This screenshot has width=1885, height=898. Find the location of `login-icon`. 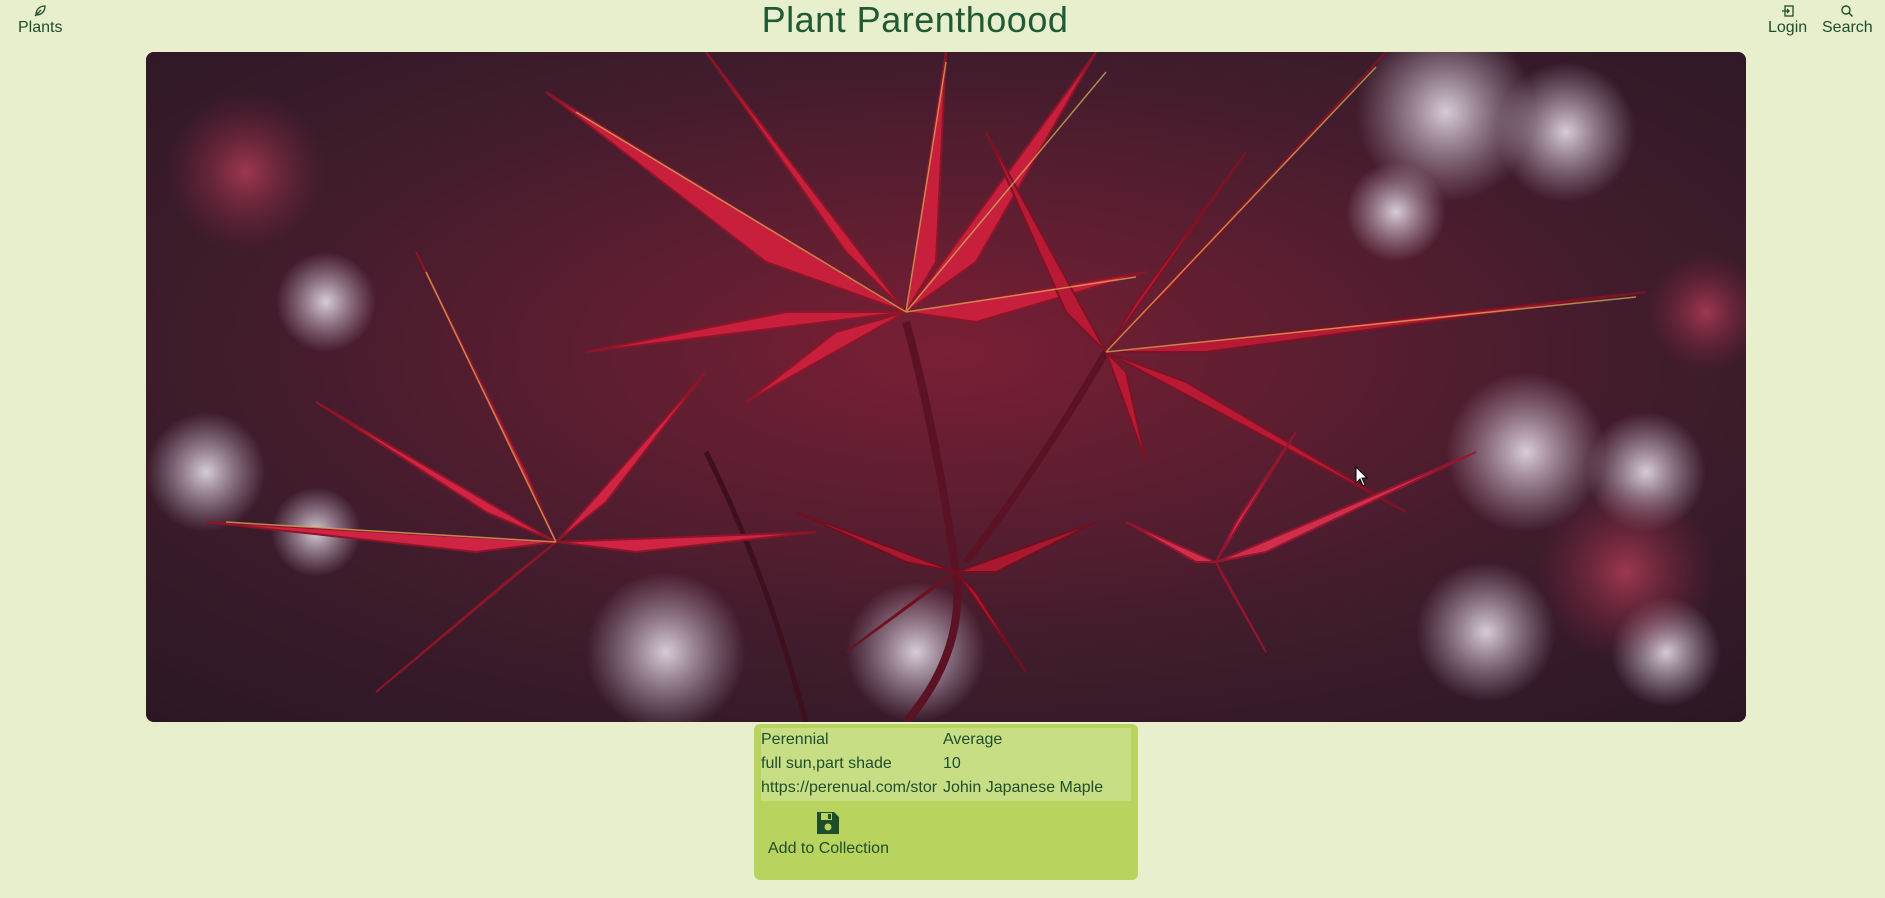

login-icon is located at coordinates (1787, 11).